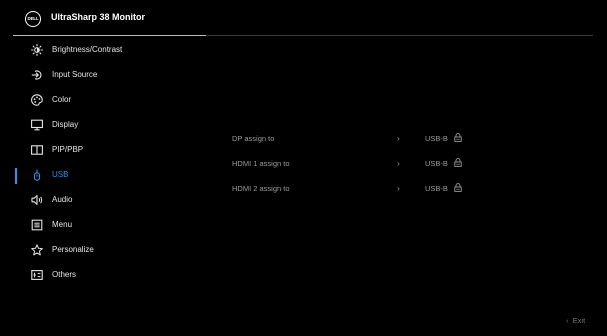 This screenshot has height=336, width=607. What do you see at coordinates (105, 77) in the screenshot?
I see `menu-item-input-source: Input Source` at bounding box center [105, 77].